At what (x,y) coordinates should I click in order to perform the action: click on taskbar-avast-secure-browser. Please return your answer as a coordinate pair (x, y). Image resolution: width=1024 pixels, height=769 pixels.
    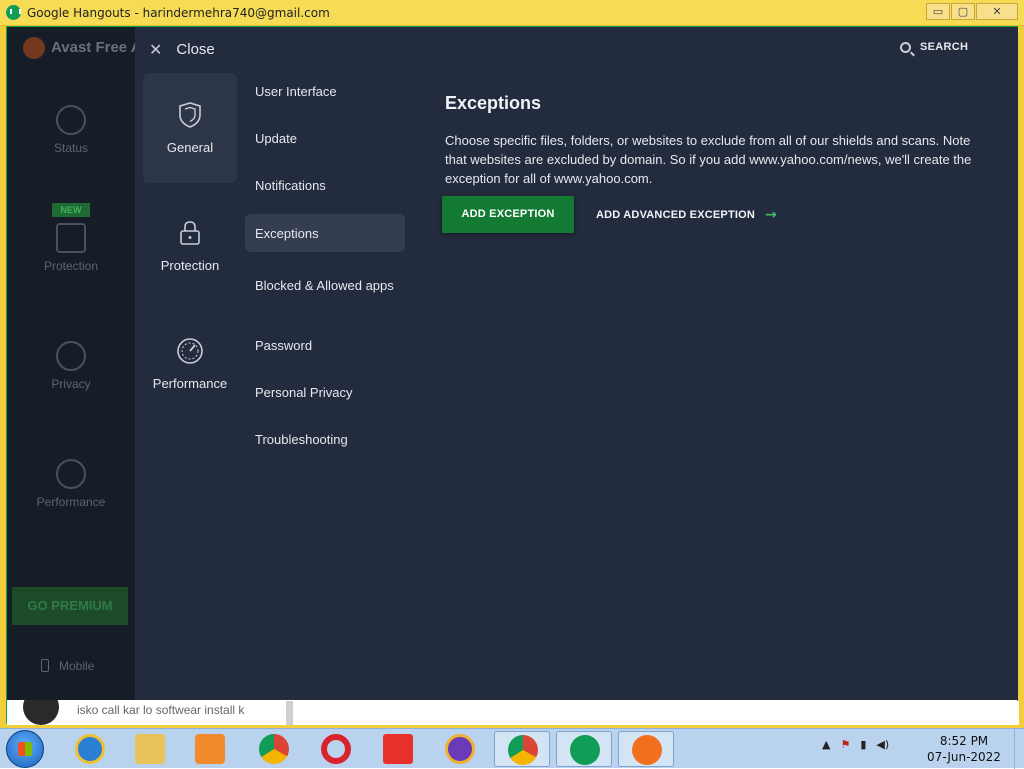
    Looking at the image, I should click on (460, 749).